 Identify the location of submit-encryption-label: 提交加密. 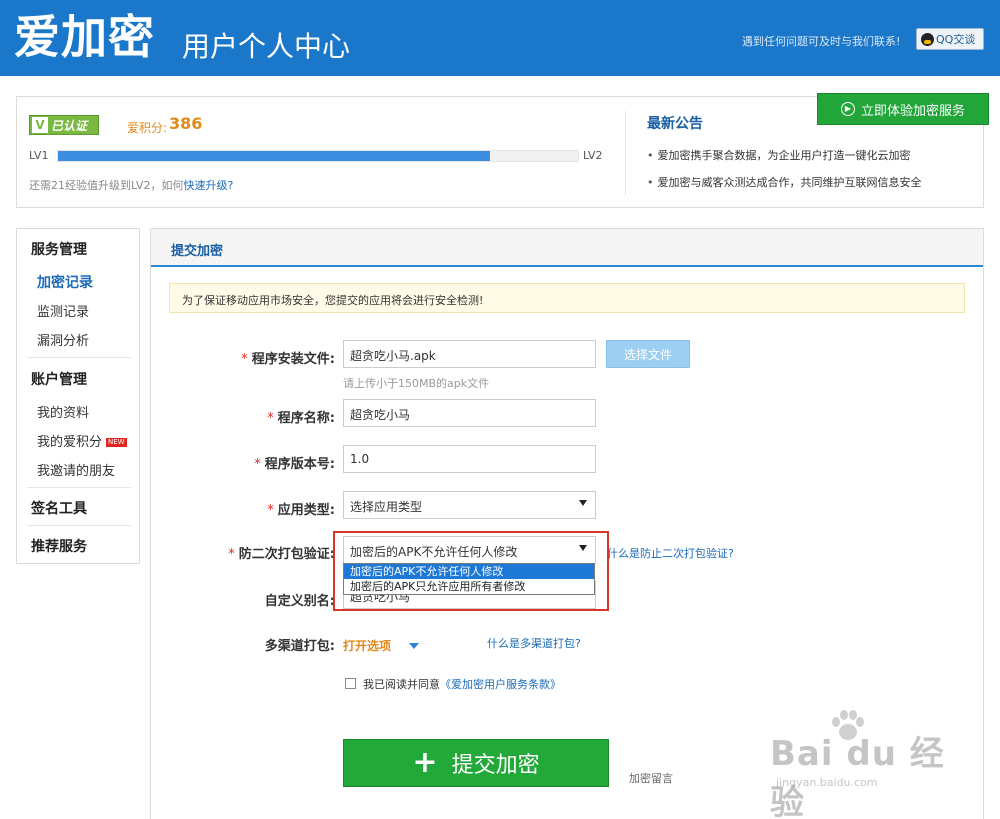
(495, 765).